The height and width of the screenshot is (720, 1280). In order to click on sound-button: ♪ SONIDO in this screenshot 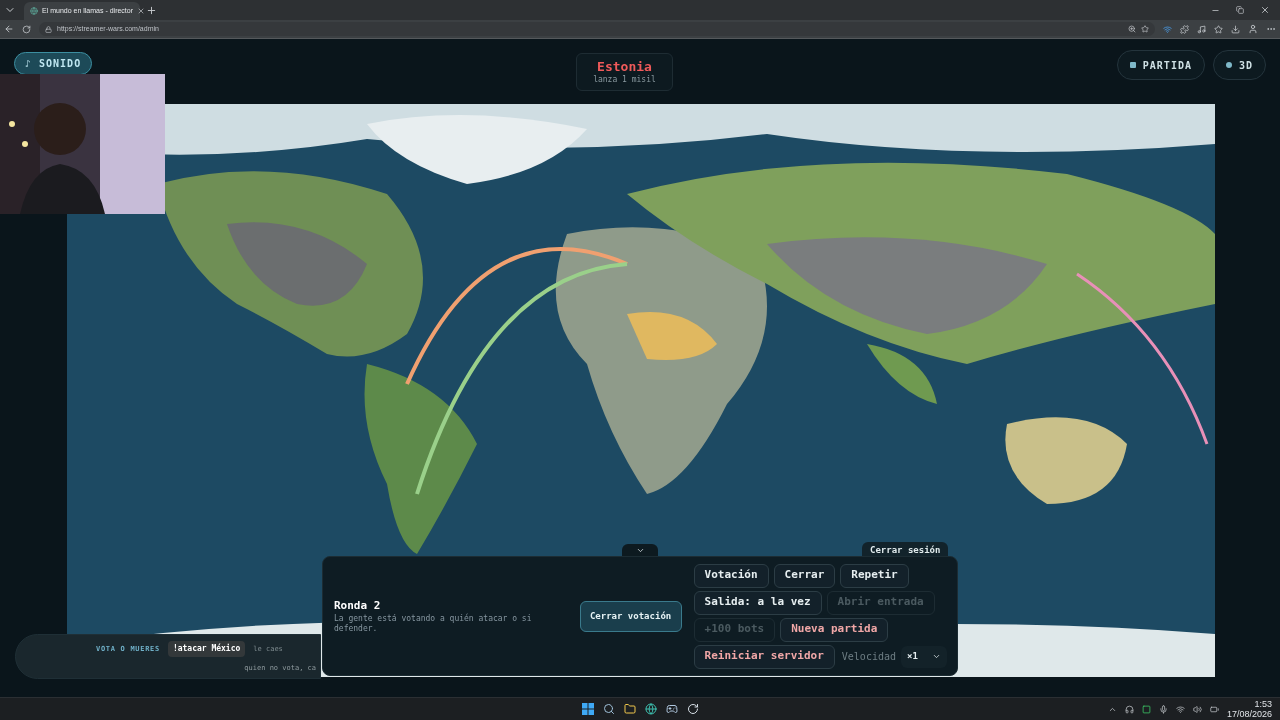, I will do `click(53, 63)`.